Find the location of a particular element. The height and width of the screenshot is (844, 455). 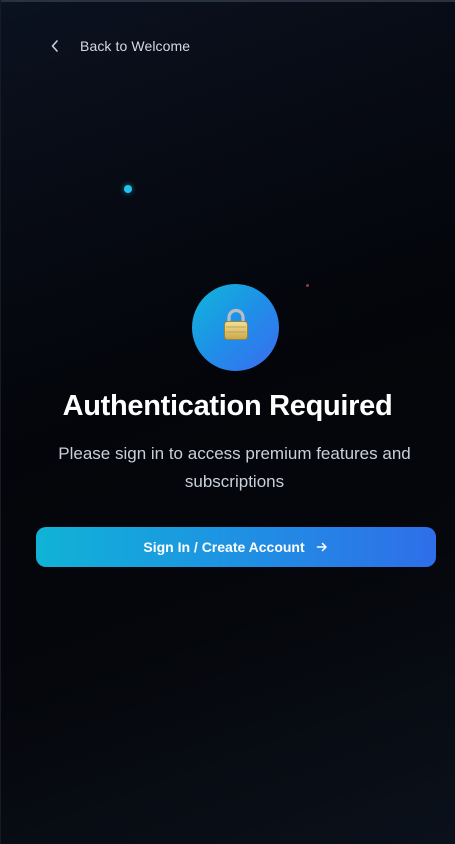

arrow-right-icon is located at coordinates (322, 547).